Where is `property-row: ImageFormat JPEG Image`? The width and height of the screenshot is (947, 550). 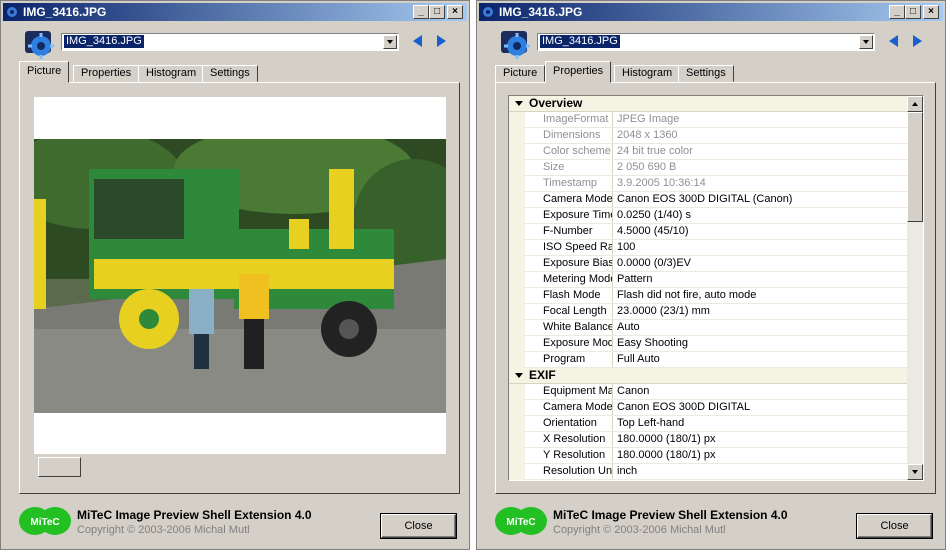
property-row: ImageFormat JPEG Image is located at coordinates (708, 120).